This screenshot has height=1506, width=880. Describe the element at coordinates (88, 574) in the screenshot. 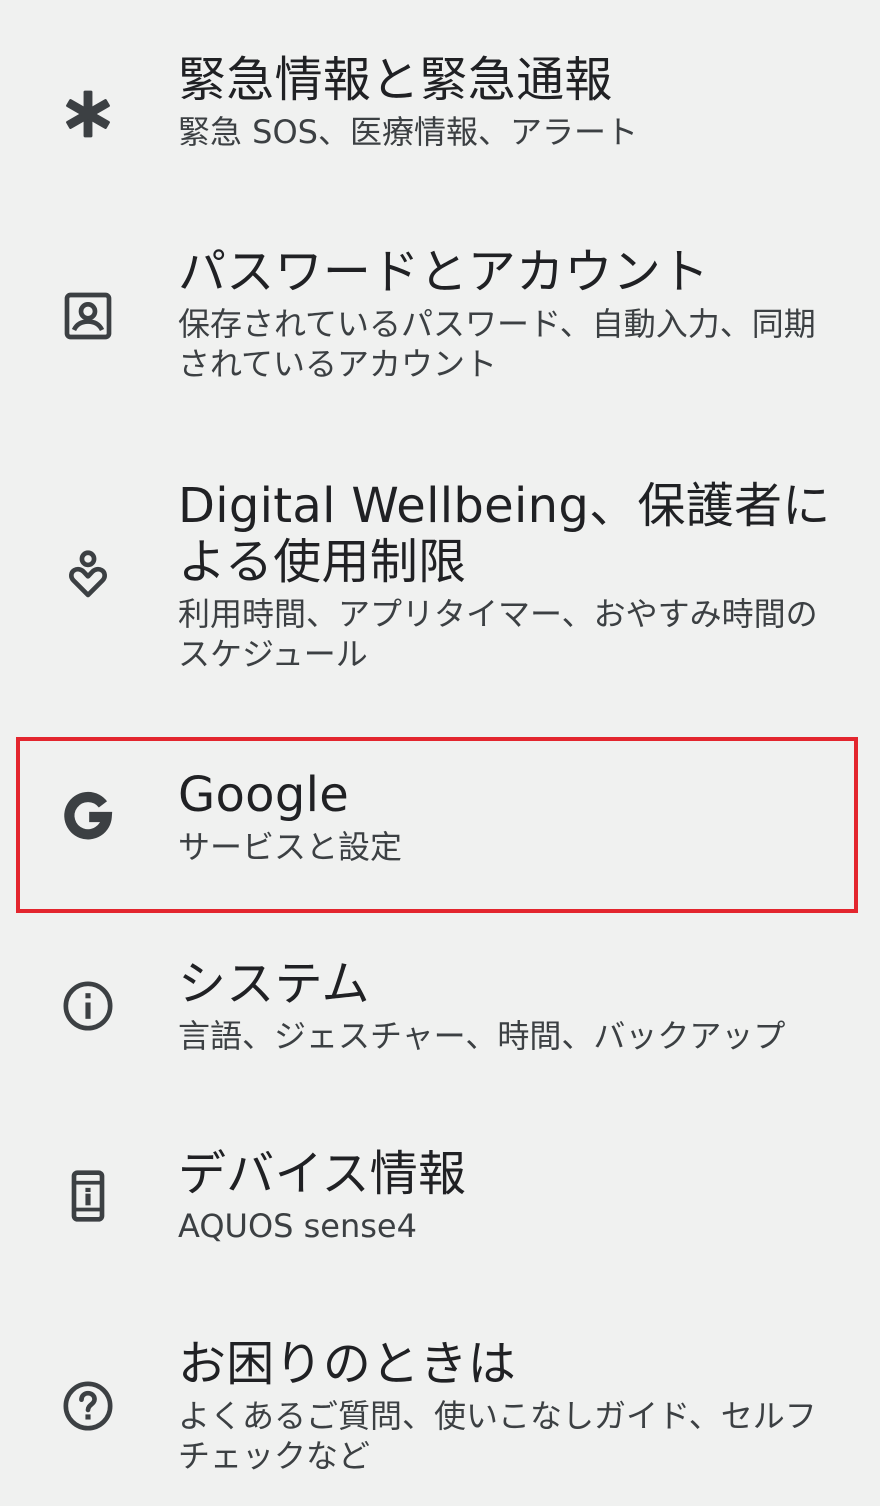

I see `wellbeing-icon` at that location.